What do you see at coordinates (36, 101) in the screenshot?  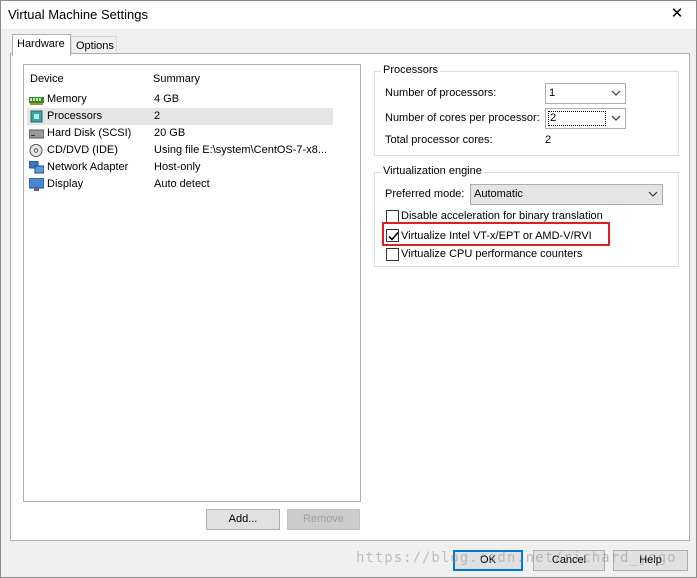 I see `memory-icon` at bounding box center [36, 101].